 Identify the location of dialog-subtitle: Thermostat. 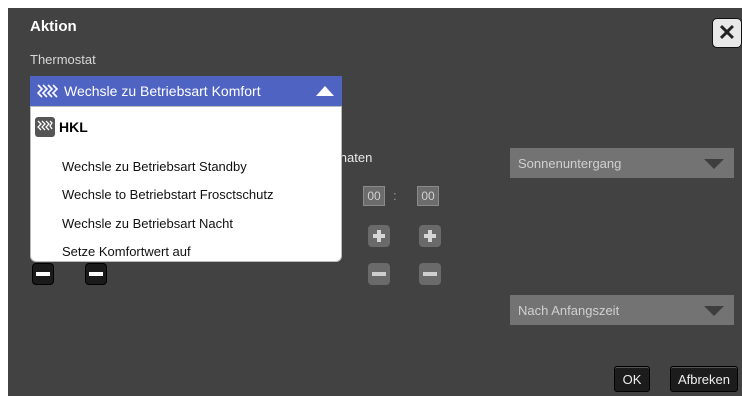
(63, 59).